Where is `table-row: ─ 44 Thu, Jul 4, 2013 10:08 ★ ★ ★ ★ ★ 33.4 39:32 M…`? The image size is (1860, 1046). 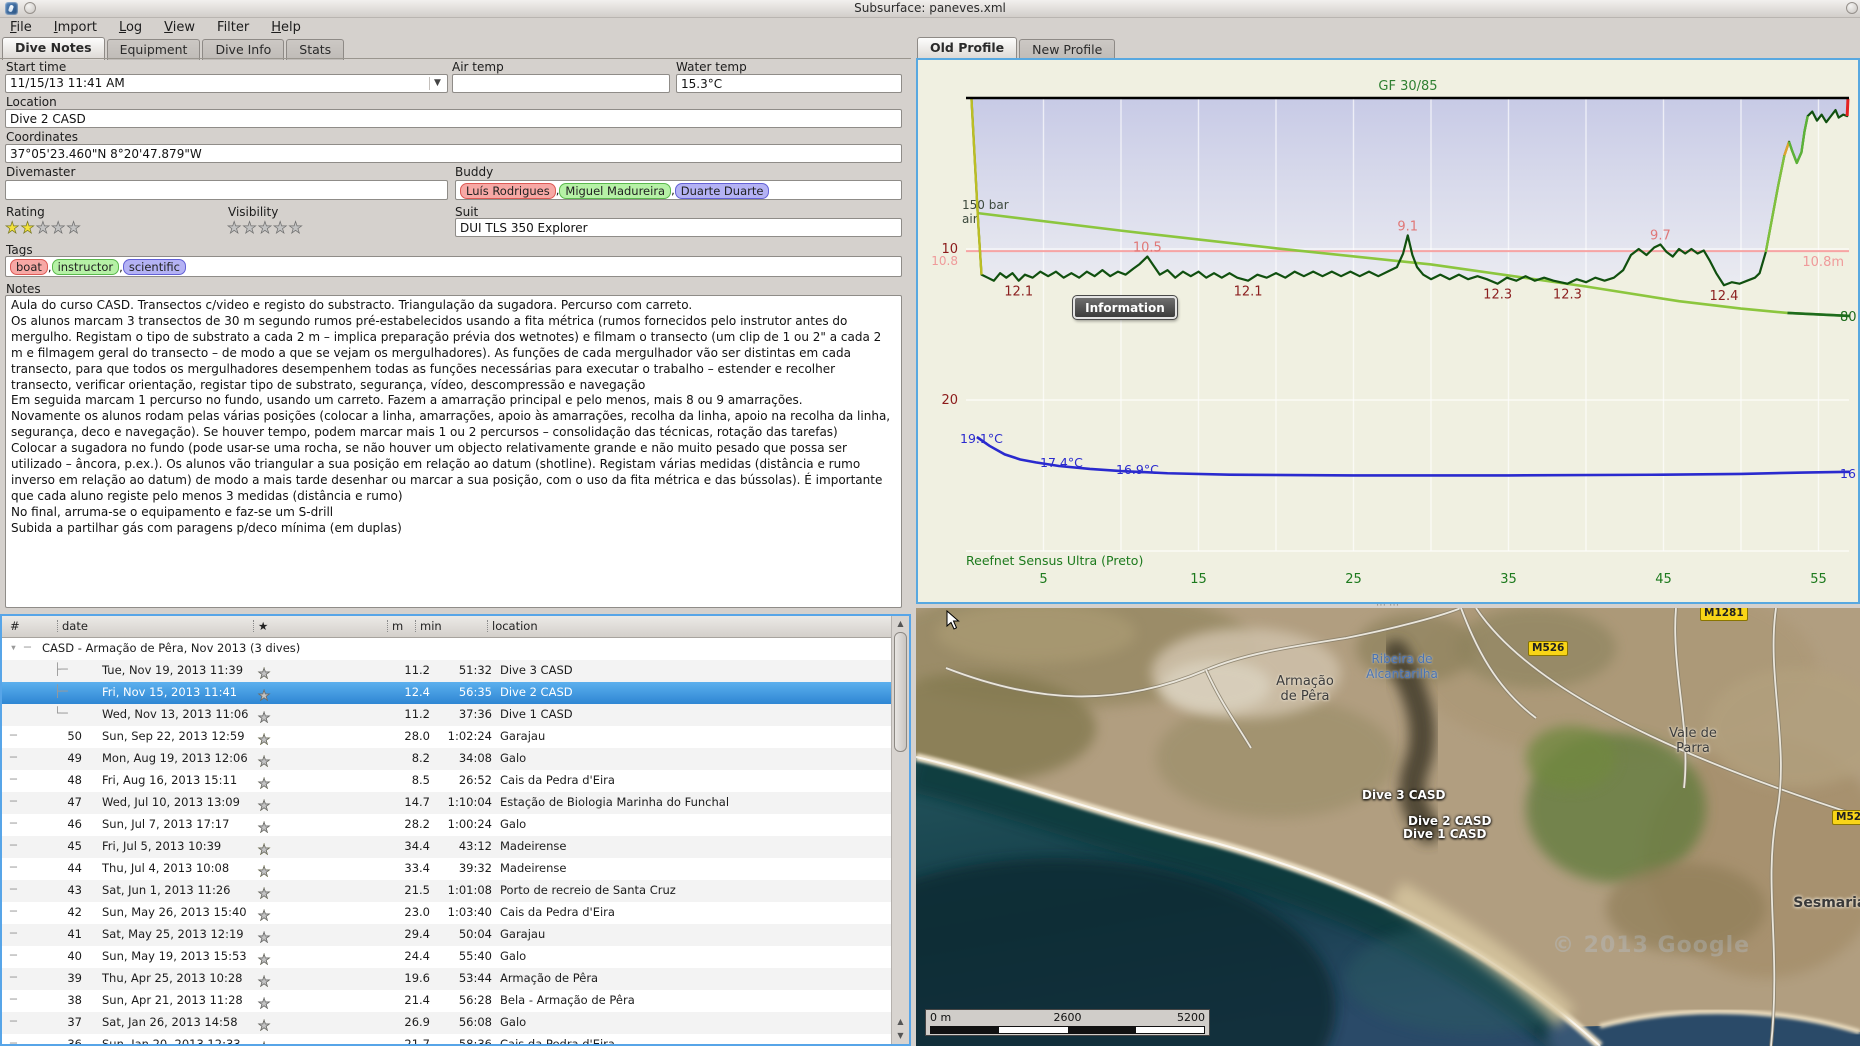 table-row: ─ 44 Thu, Jul 4, 2013 10:08 ★ ★ ★ ★ ★ 33.4 39:32 M… is located at coordinates (455, 869).